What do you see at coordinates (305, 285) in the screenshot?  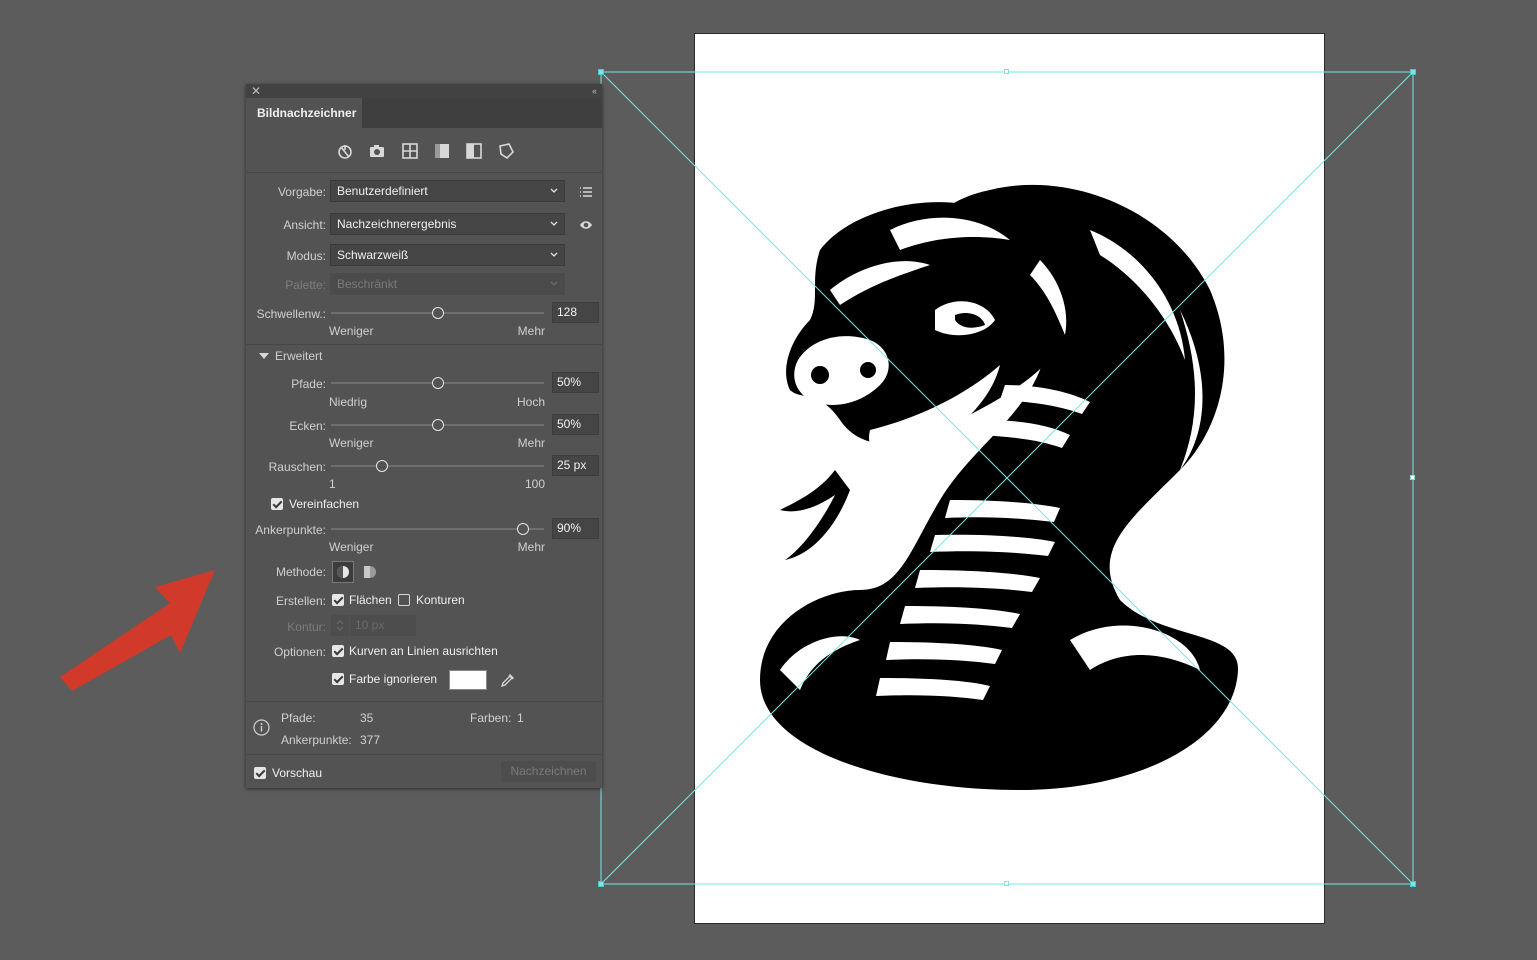 I see `palette-label: Palette:` at bounding box center [305, 285].